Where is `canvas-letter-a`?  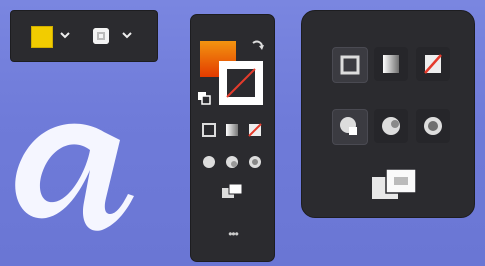 canvas-letter-a is located at coordinates (74, 177).